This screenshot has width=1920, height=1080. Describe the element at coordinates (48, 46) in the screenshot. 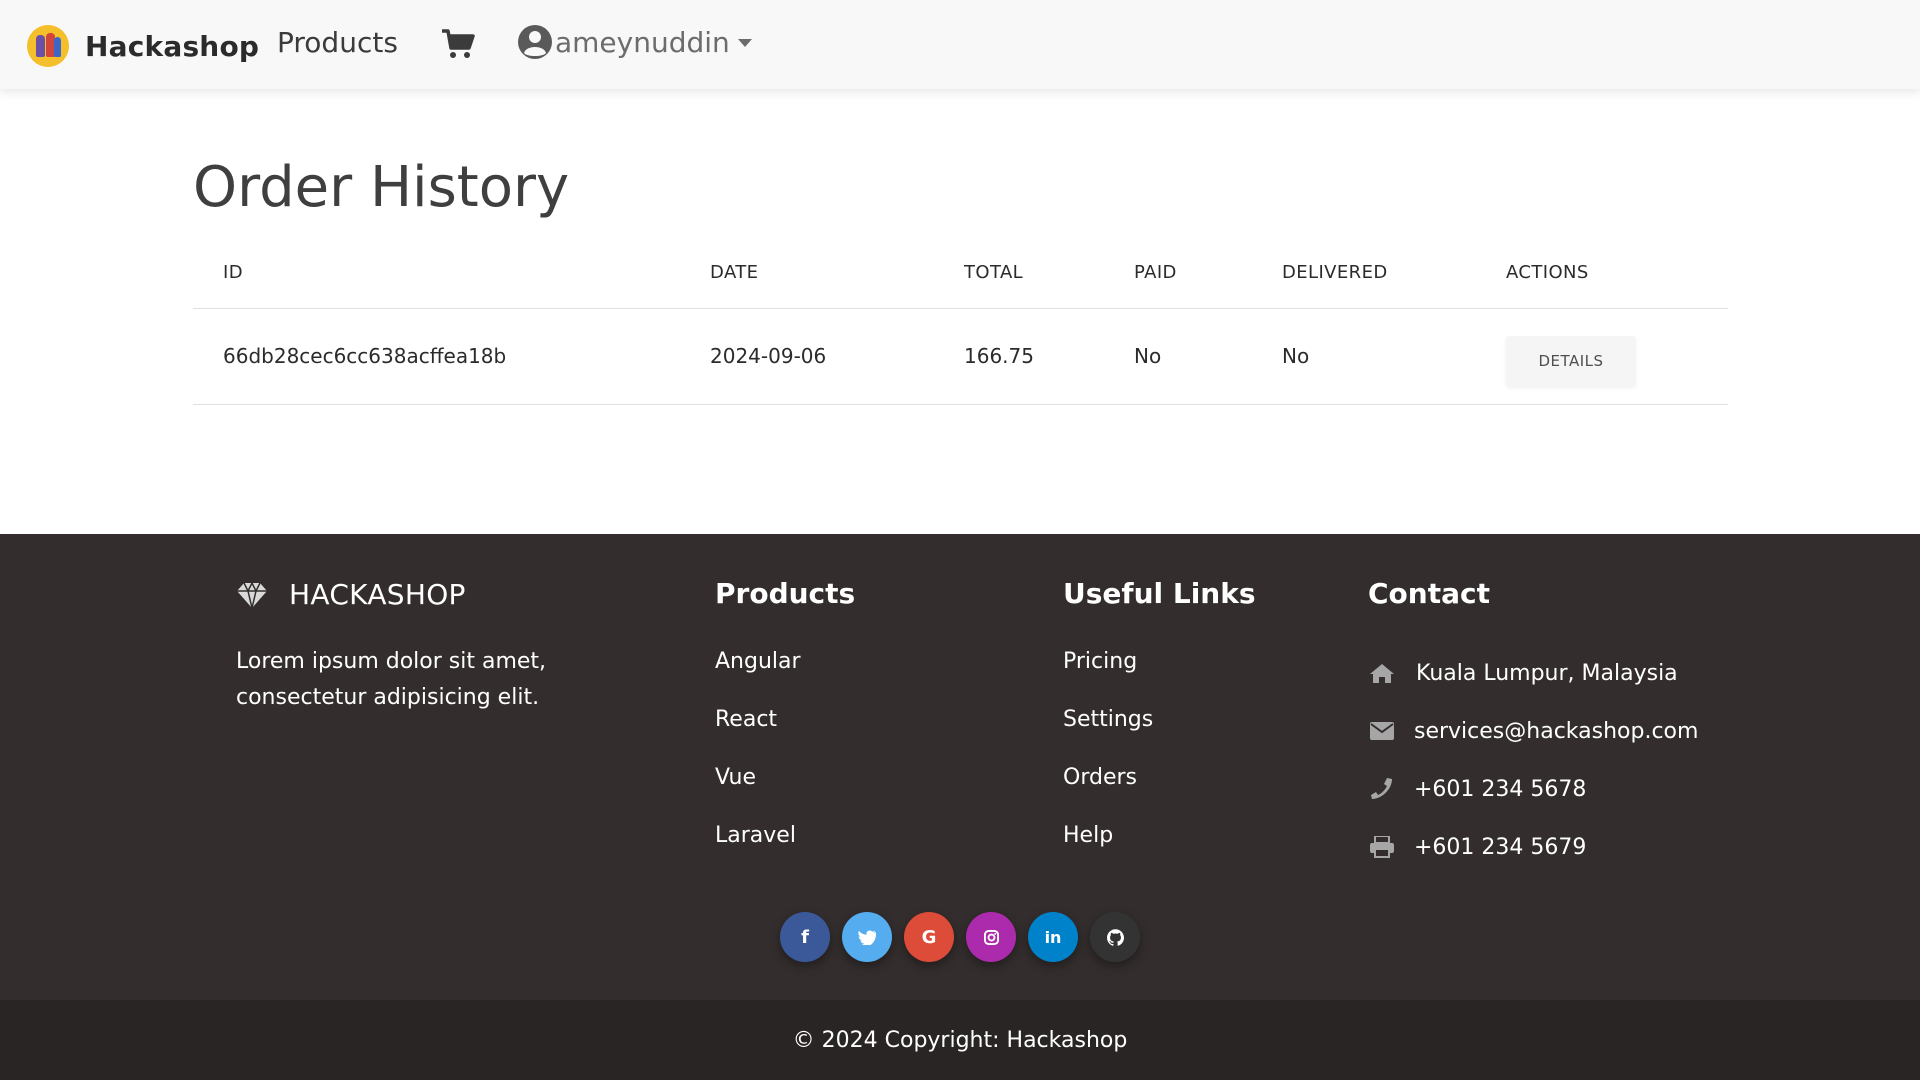

I see `brand-logo` at that location.